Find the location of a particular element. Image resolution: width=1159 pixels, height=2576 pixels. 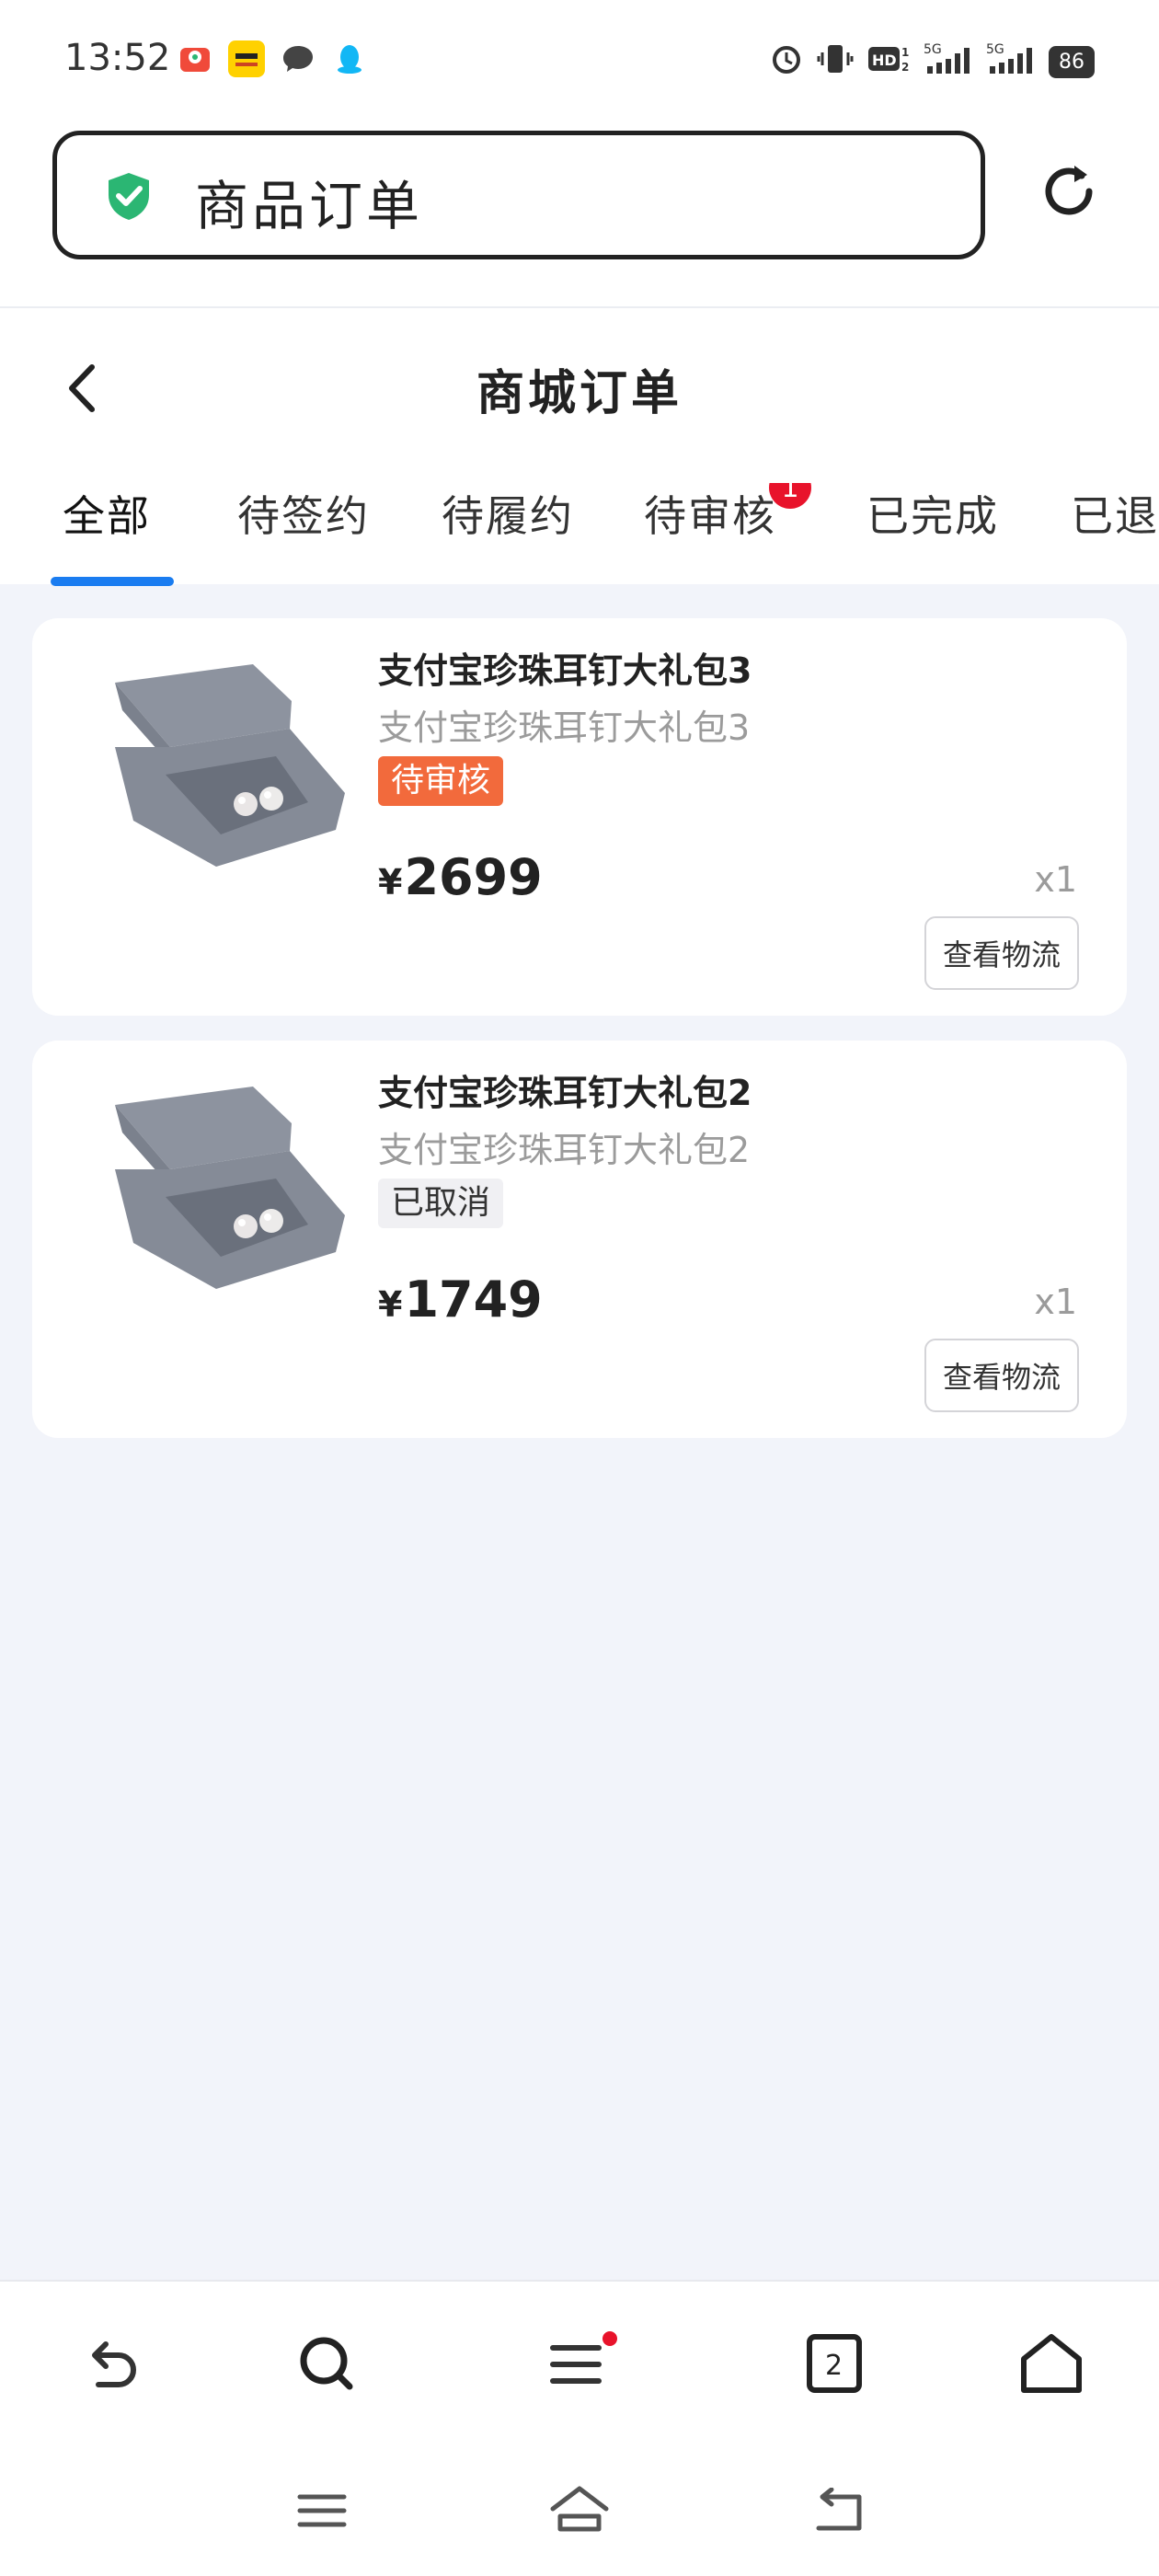

page-title: 商城订单 is located at coordinates (579, 393).